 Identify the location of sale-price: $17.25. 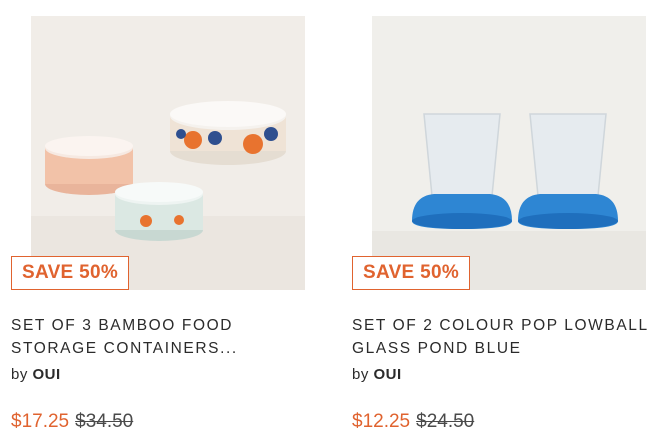
(40, 421).